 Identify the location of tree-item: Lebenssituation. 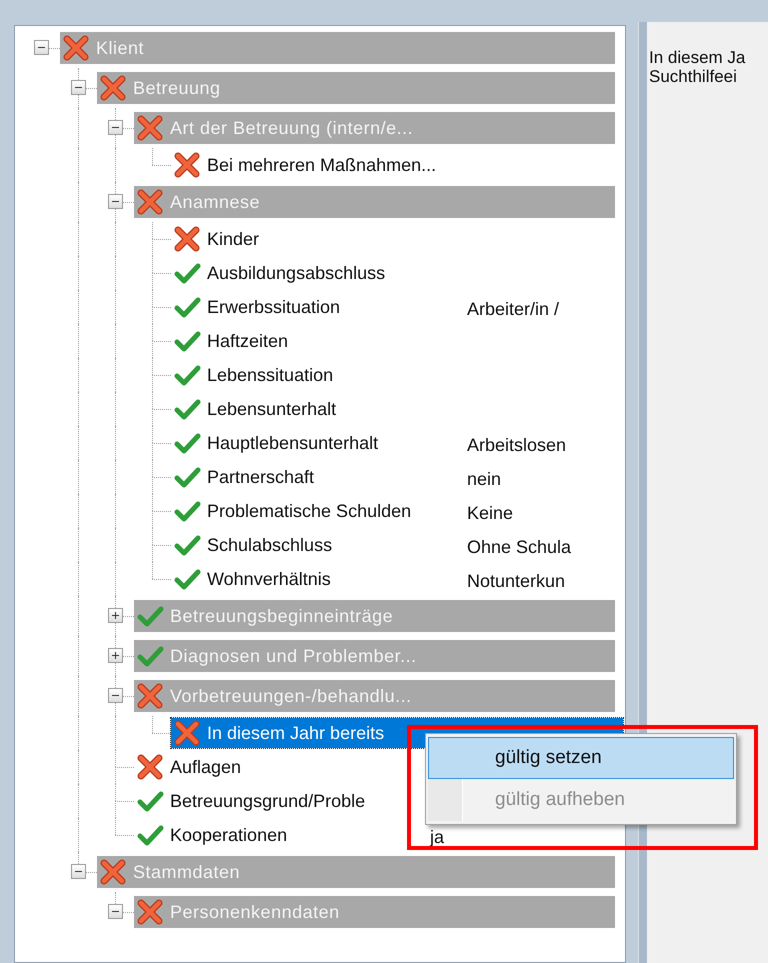
(319, 375).